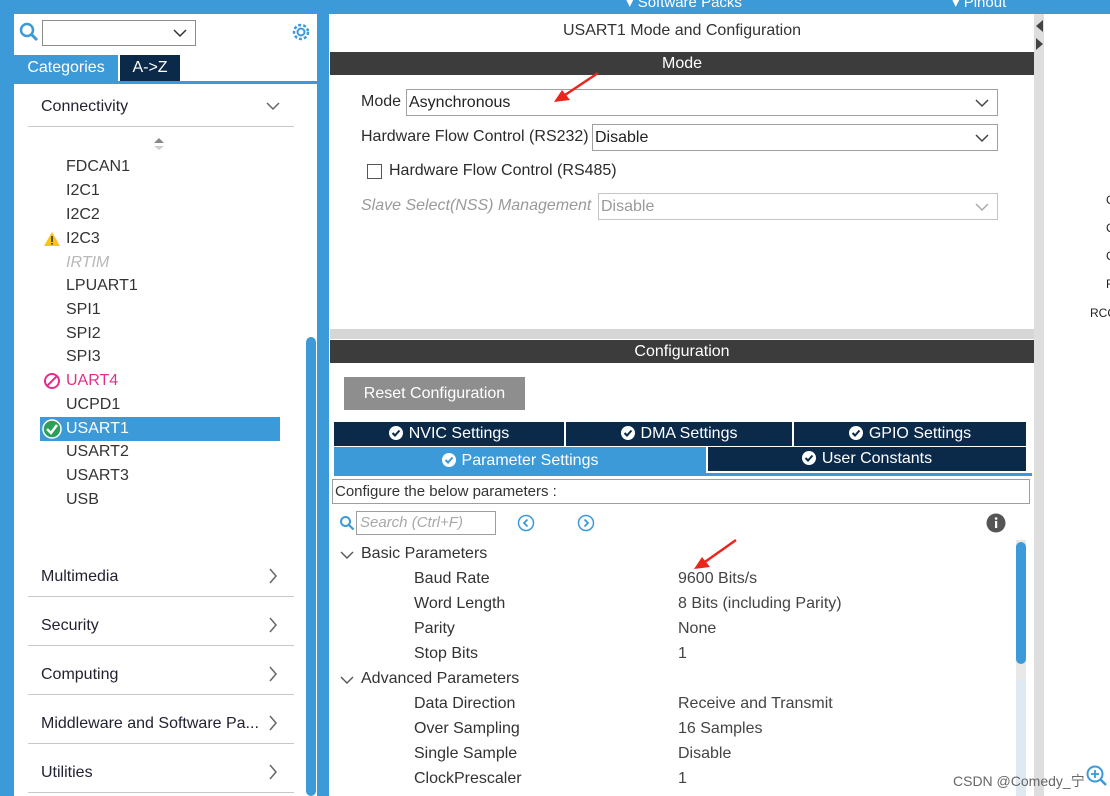 This screenshot has width=1110, height=796. I want to click on hfc-rs232-select: Disable, so click(795, 137).